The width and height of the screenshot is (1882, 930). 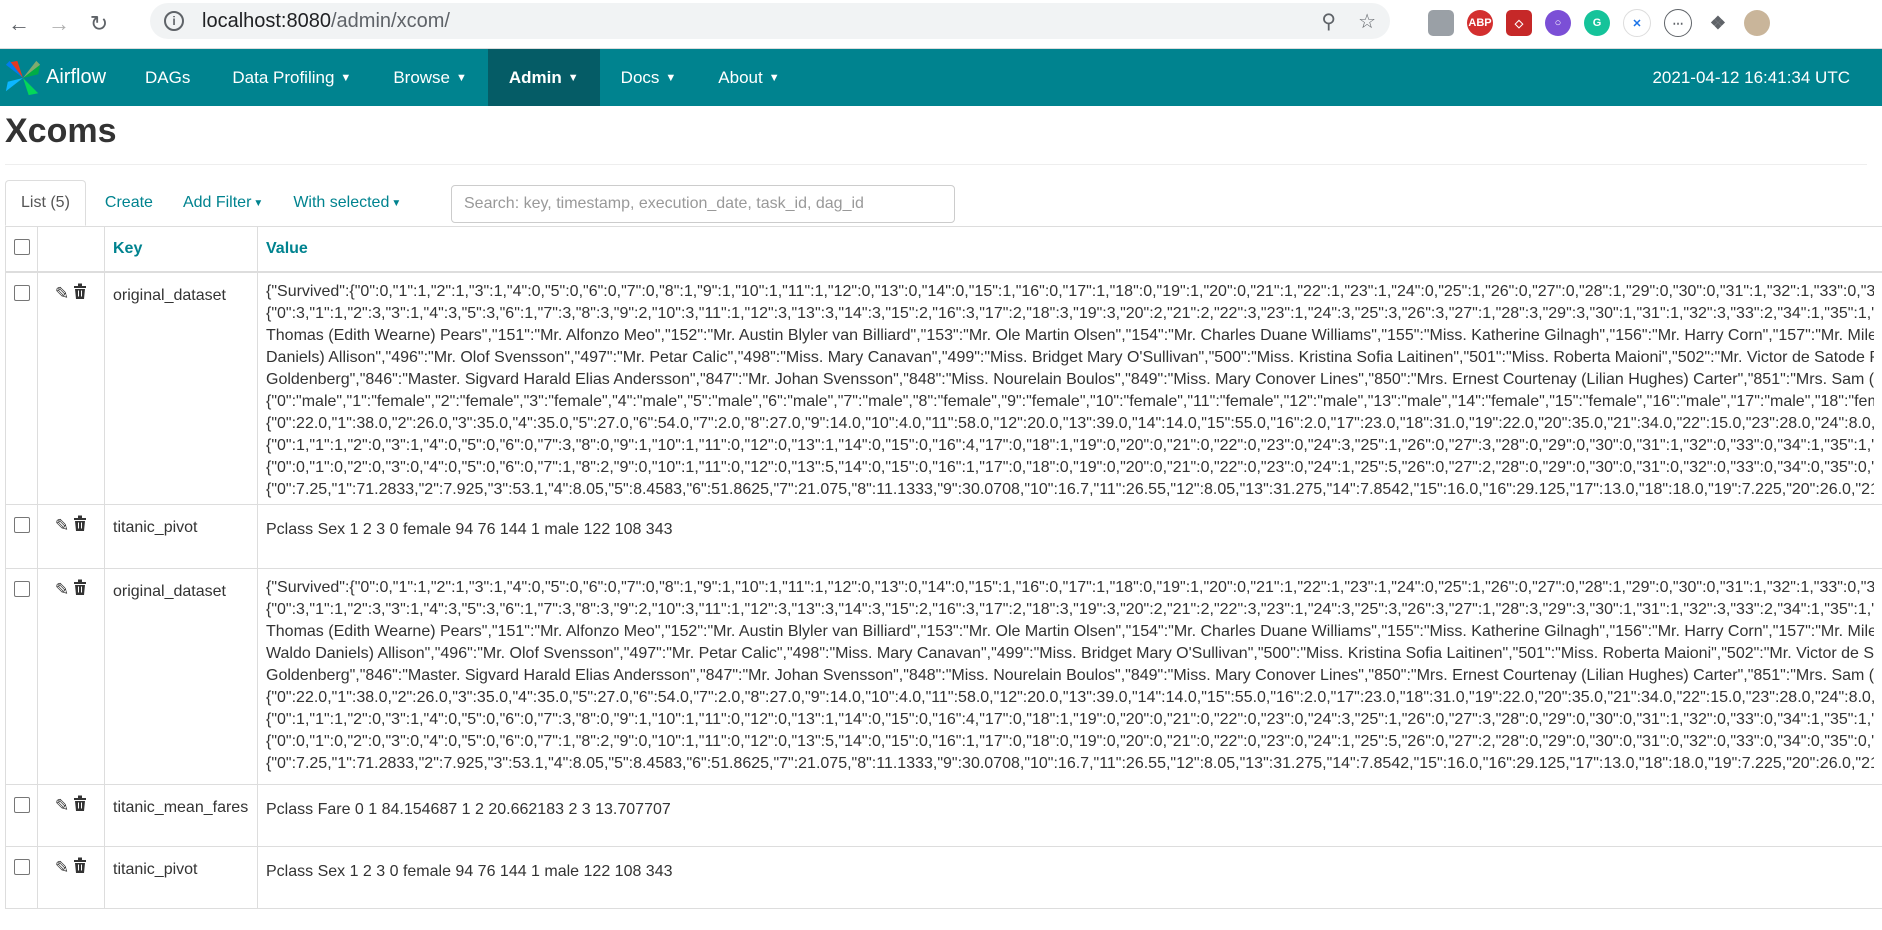 What do you see at coordinates (543, 77) in the screenshot?
I see `menu-admin: Admin ▼` at bounding box center [543, 77].